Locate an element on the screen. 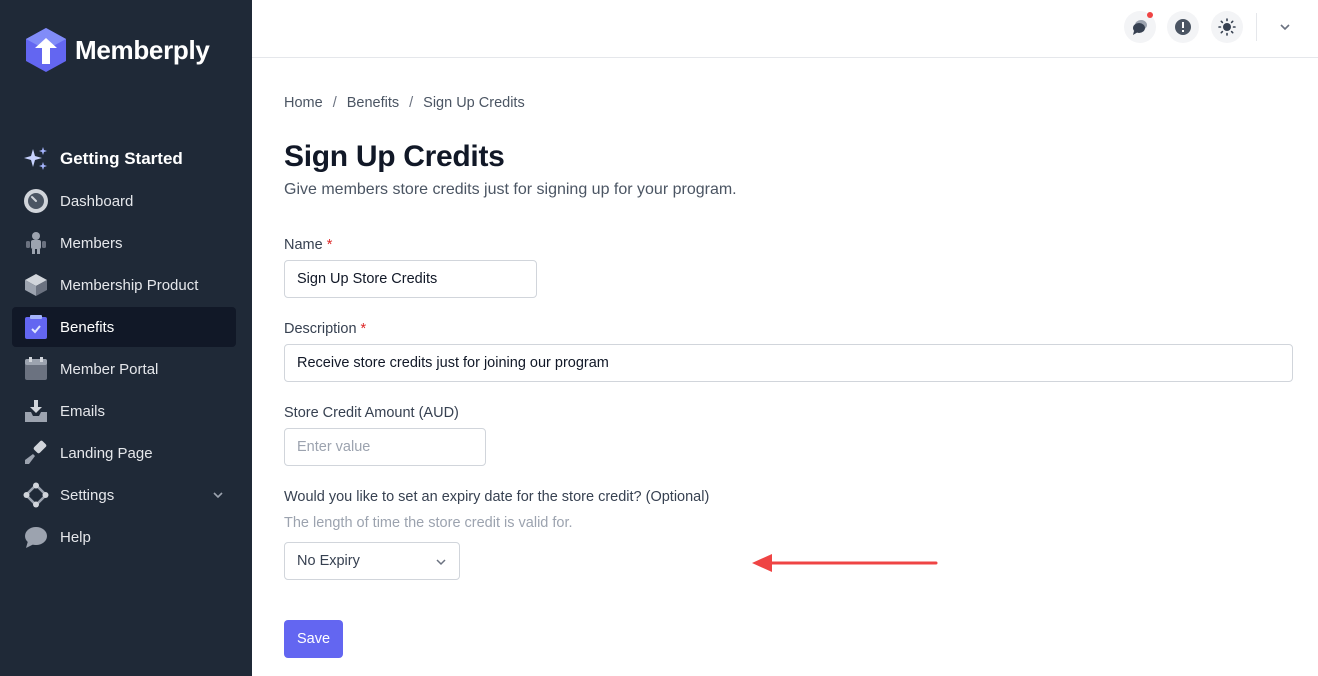 The width and height of the screenshot is (1318, 676). inbox-download-icon is located at coordinates (36, 411).